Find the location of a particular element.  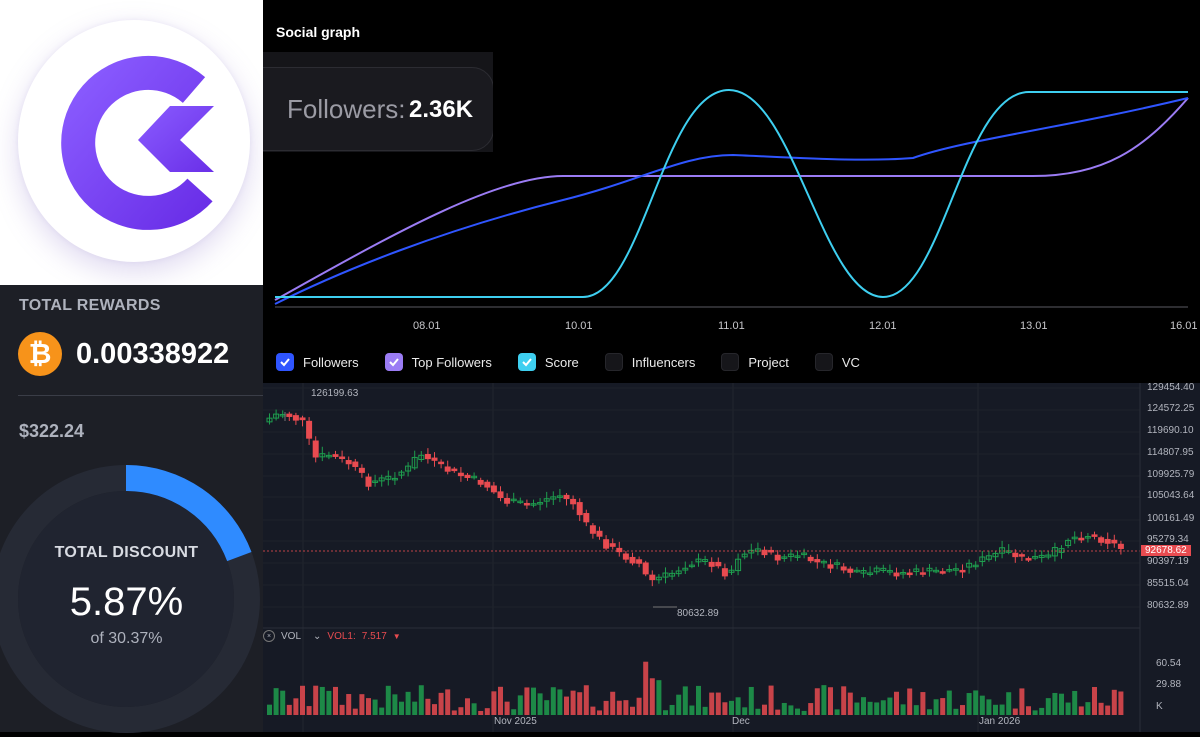

total-discount-label: TOTAL DISCOUNT is located at coordinates (126, 552).